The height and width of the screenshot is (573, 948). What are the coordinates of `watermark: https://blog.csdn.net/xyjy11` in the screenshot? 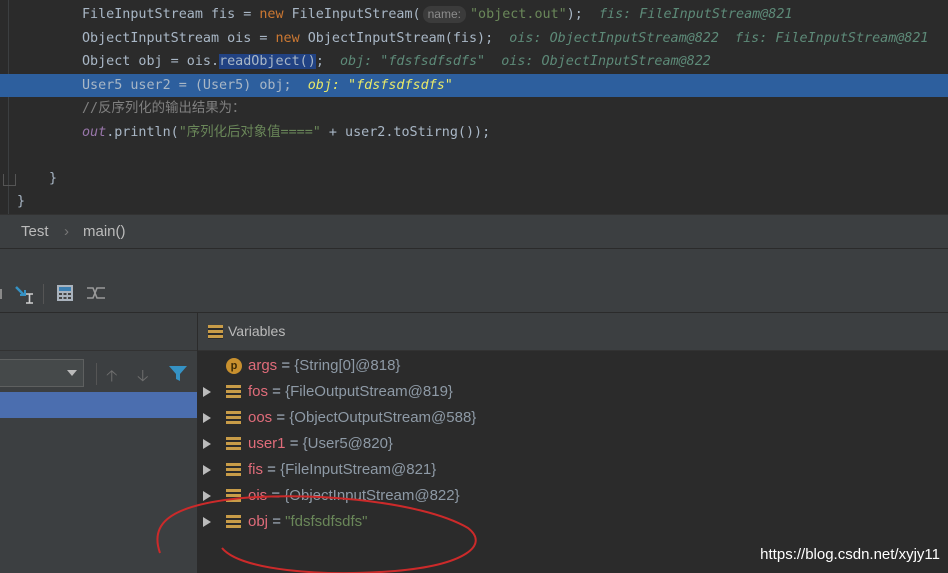 It's located at (850, 554).